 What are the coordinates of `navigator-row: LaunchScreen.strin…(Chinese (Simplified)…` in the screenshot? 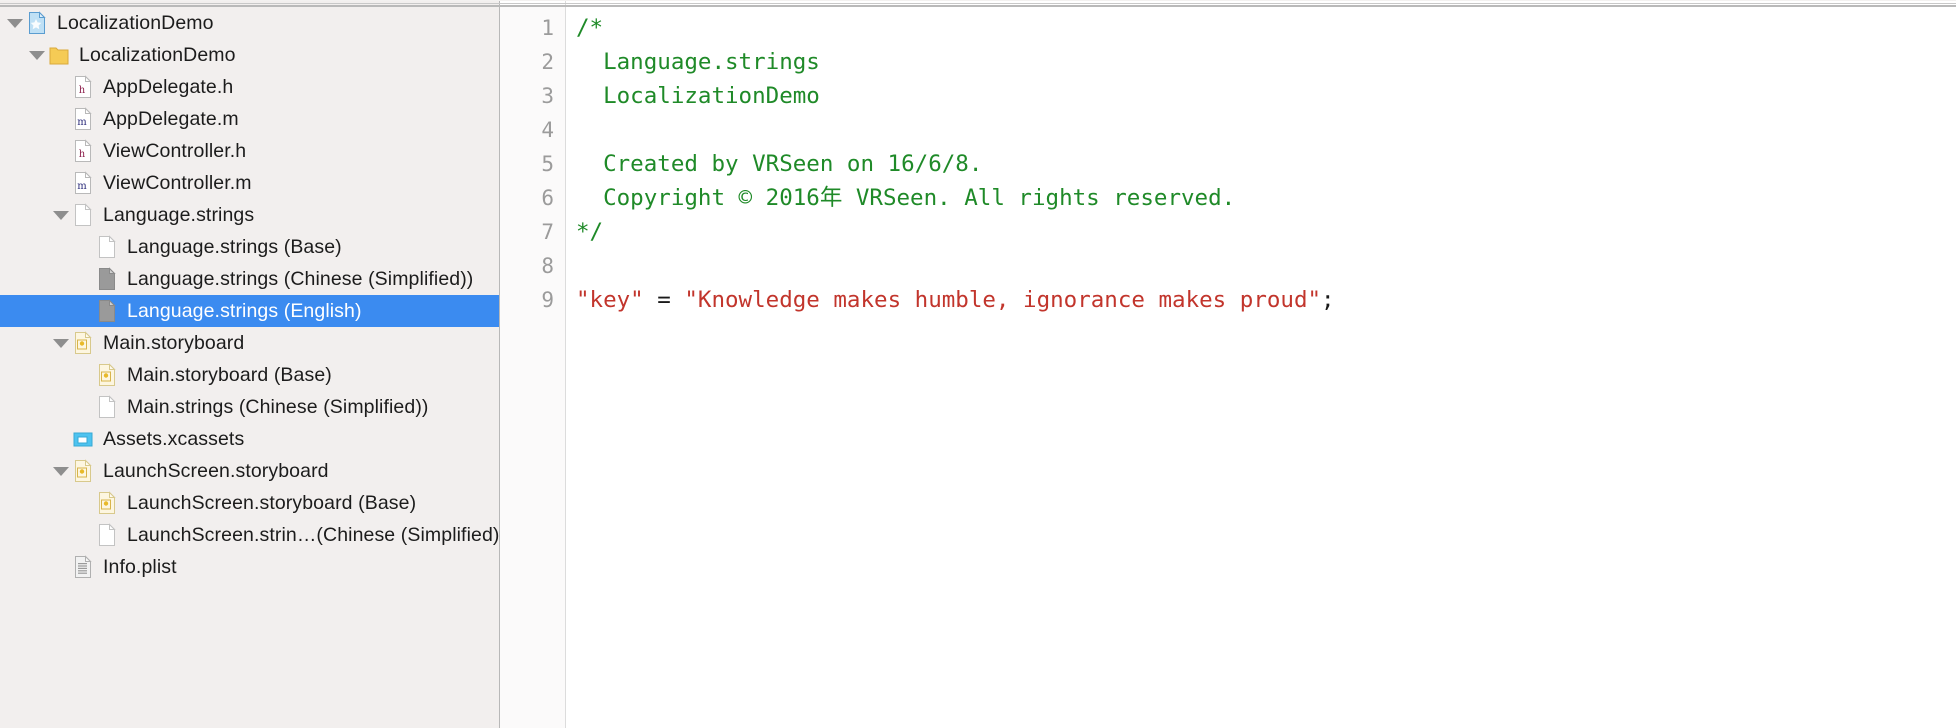 It's located at (250, 535).